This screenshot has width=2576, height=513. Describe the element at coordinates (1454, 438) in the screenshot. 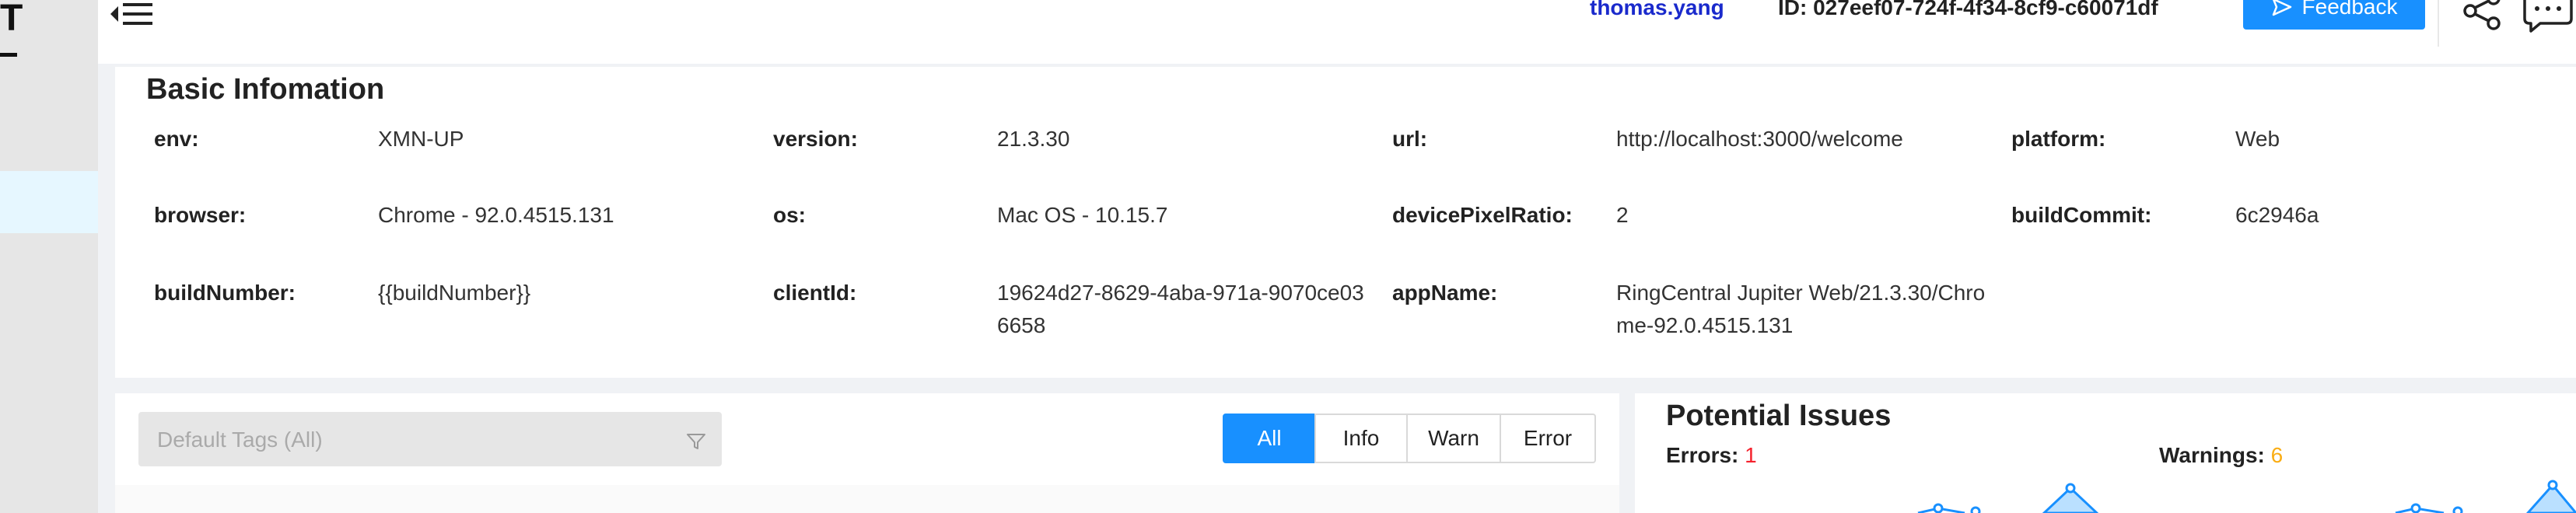

I see `level-warn-button: Warn` at that location.